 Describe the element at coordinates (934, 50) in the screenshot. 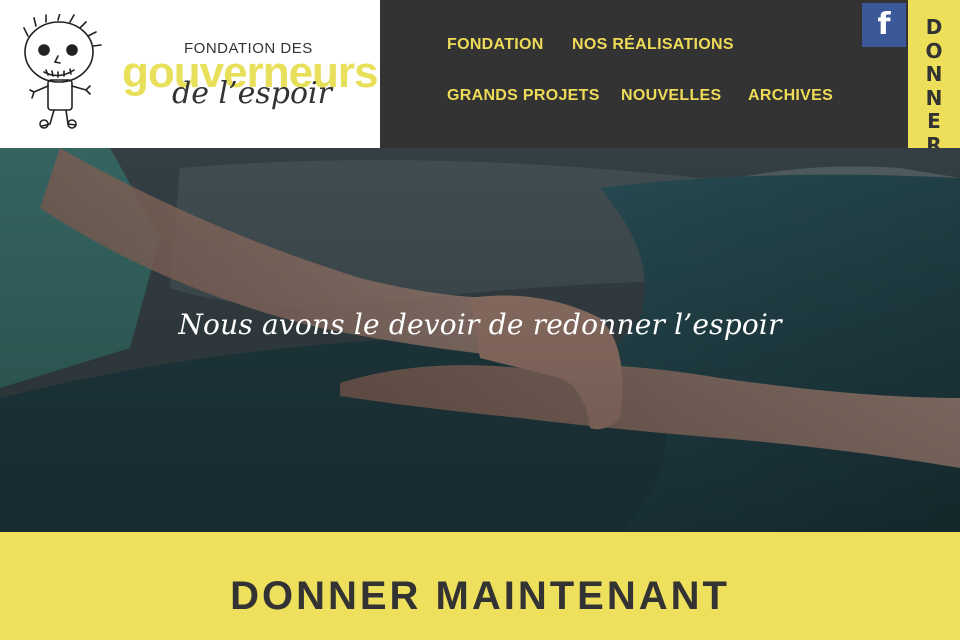

I see `donate-tab-letter: O` at that location.